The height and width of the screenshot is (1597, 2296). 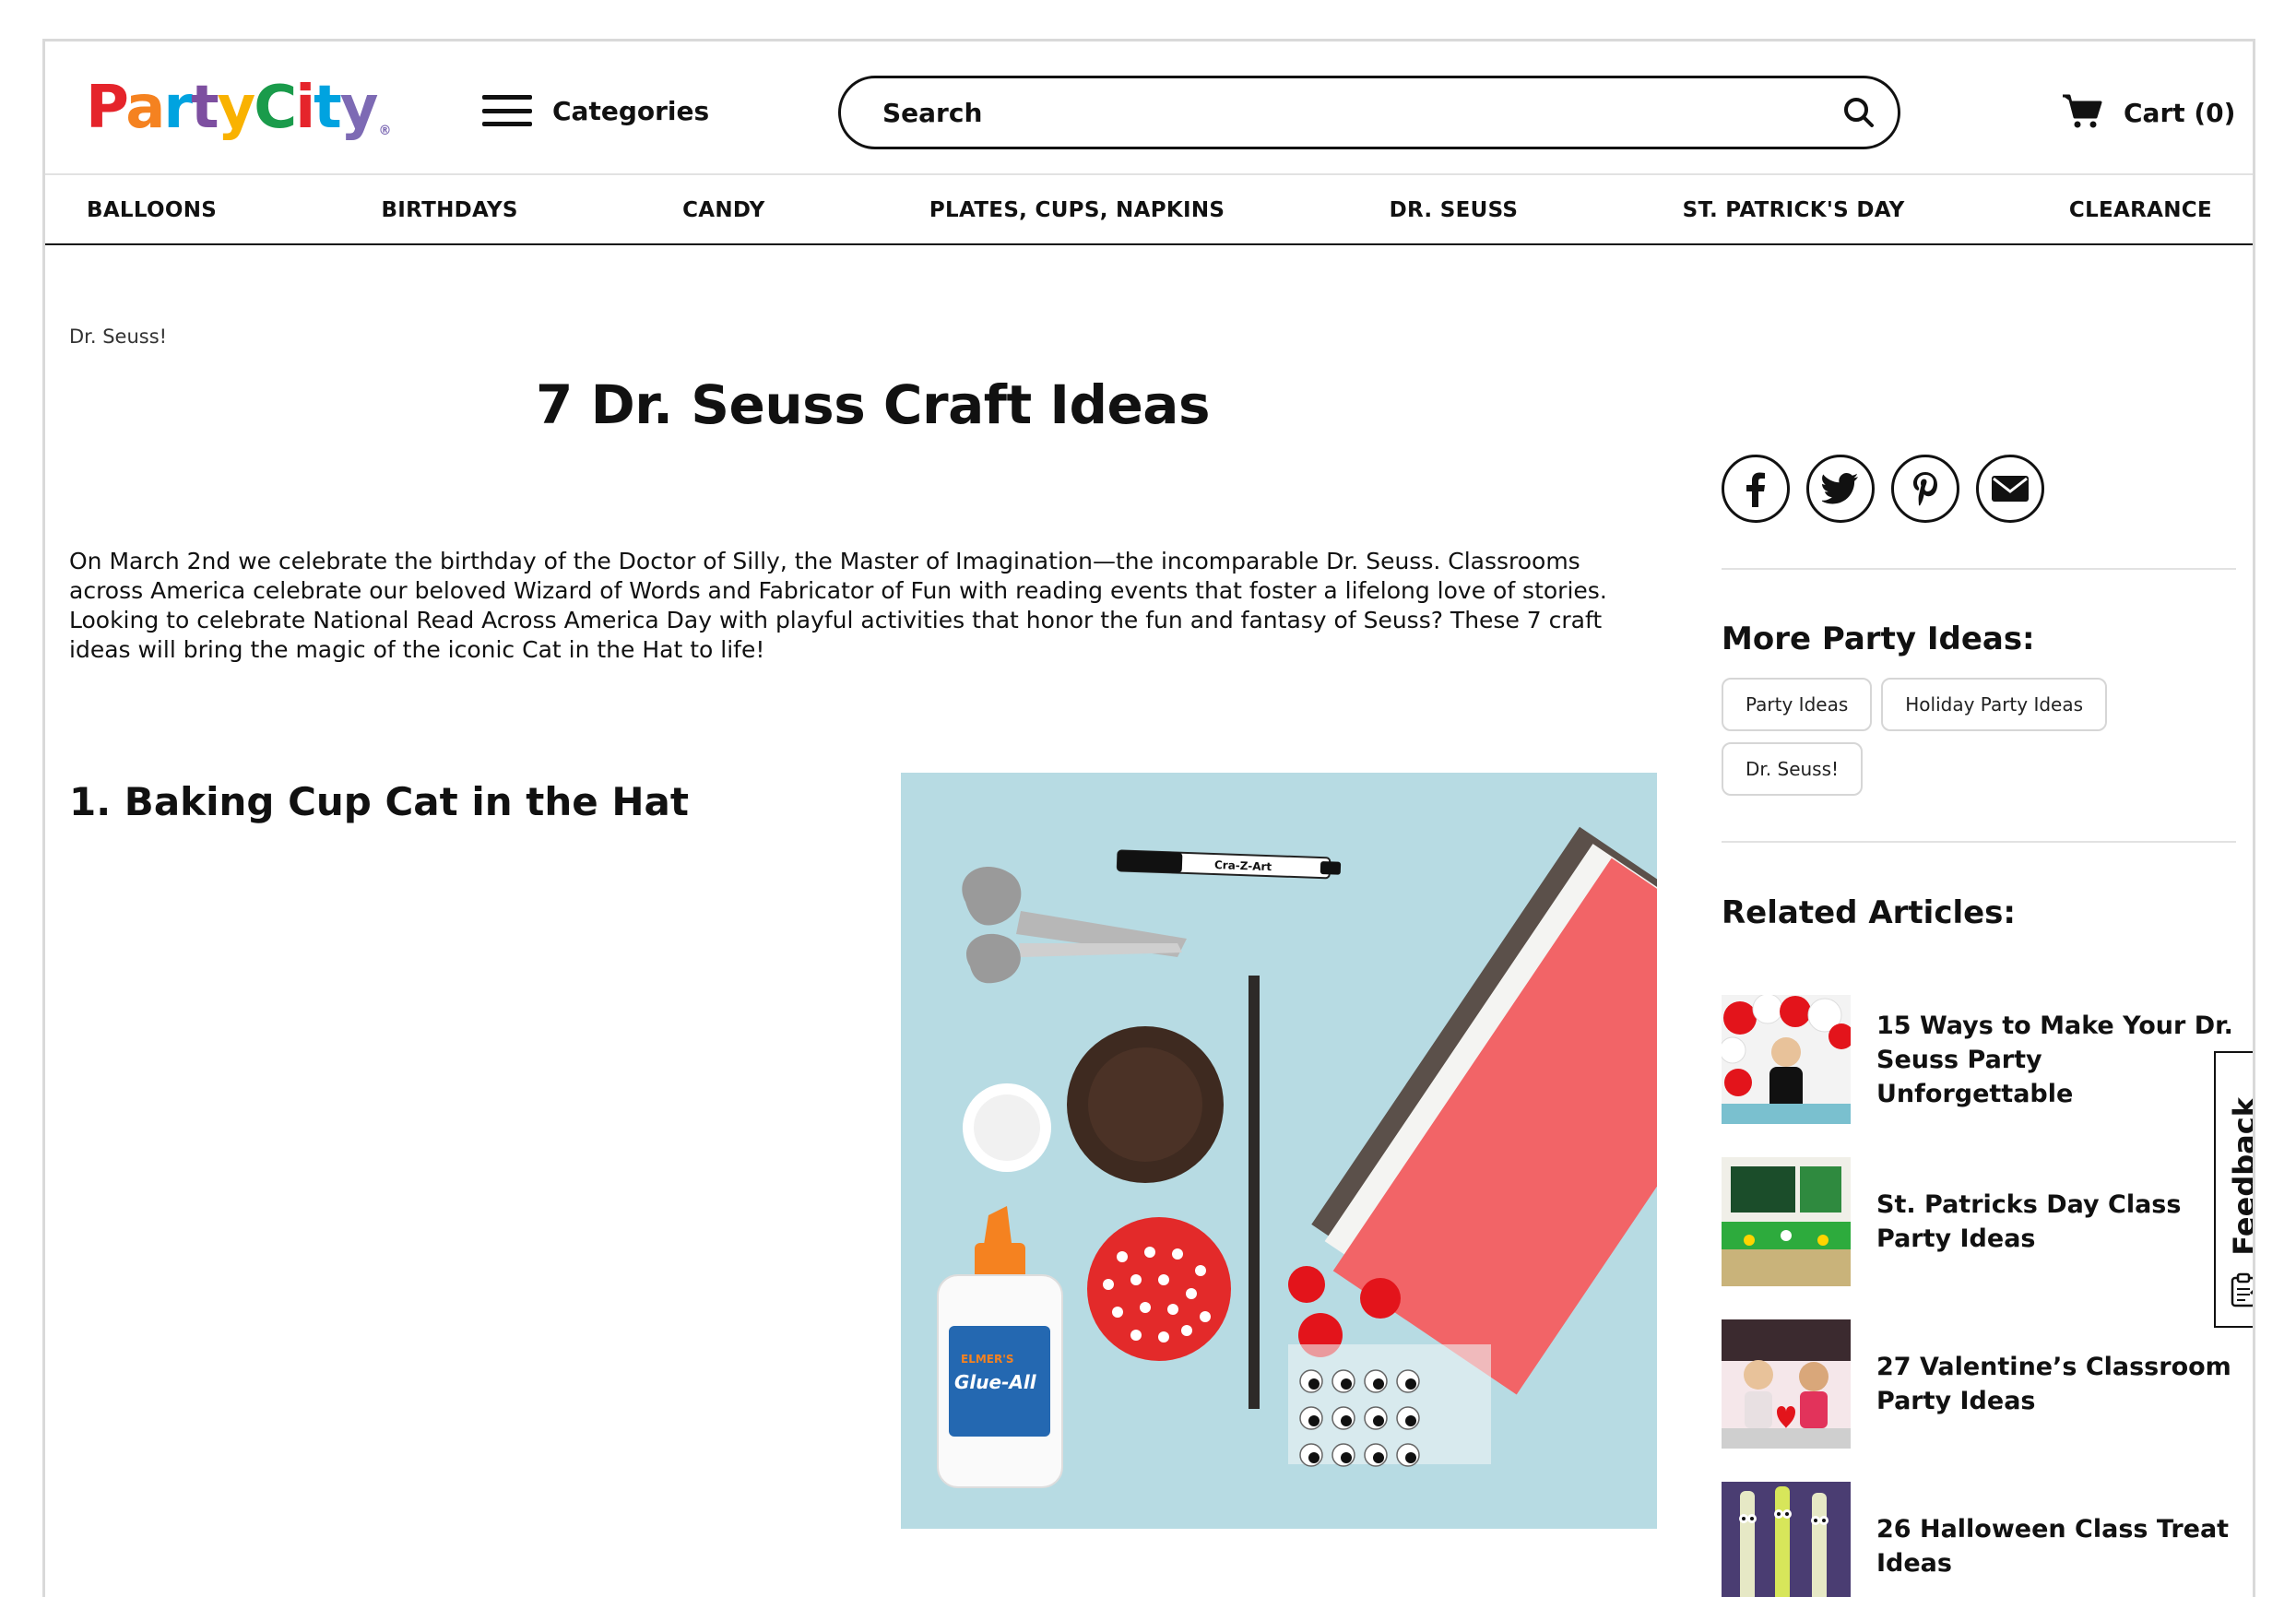 What do you see at coordinates (1243, 865) in the screenshot?
I see `marker-label: Cra-Z-Art` at bounding box center [1243, 865].